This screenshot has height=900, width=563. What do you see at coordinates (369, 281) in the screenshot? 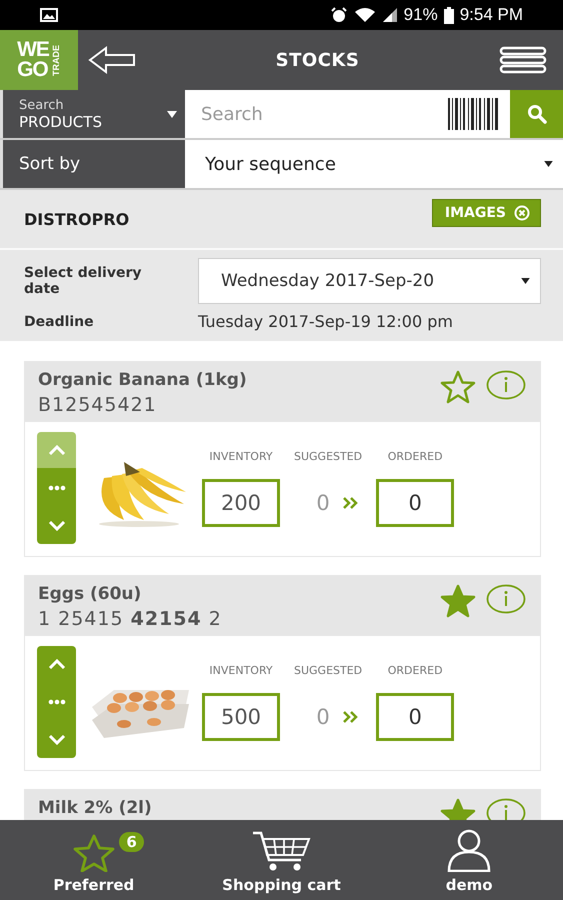
I see `delivery-date-dropdown: Wednesday 2017-Sep-20` at bounding box center [369, 281].